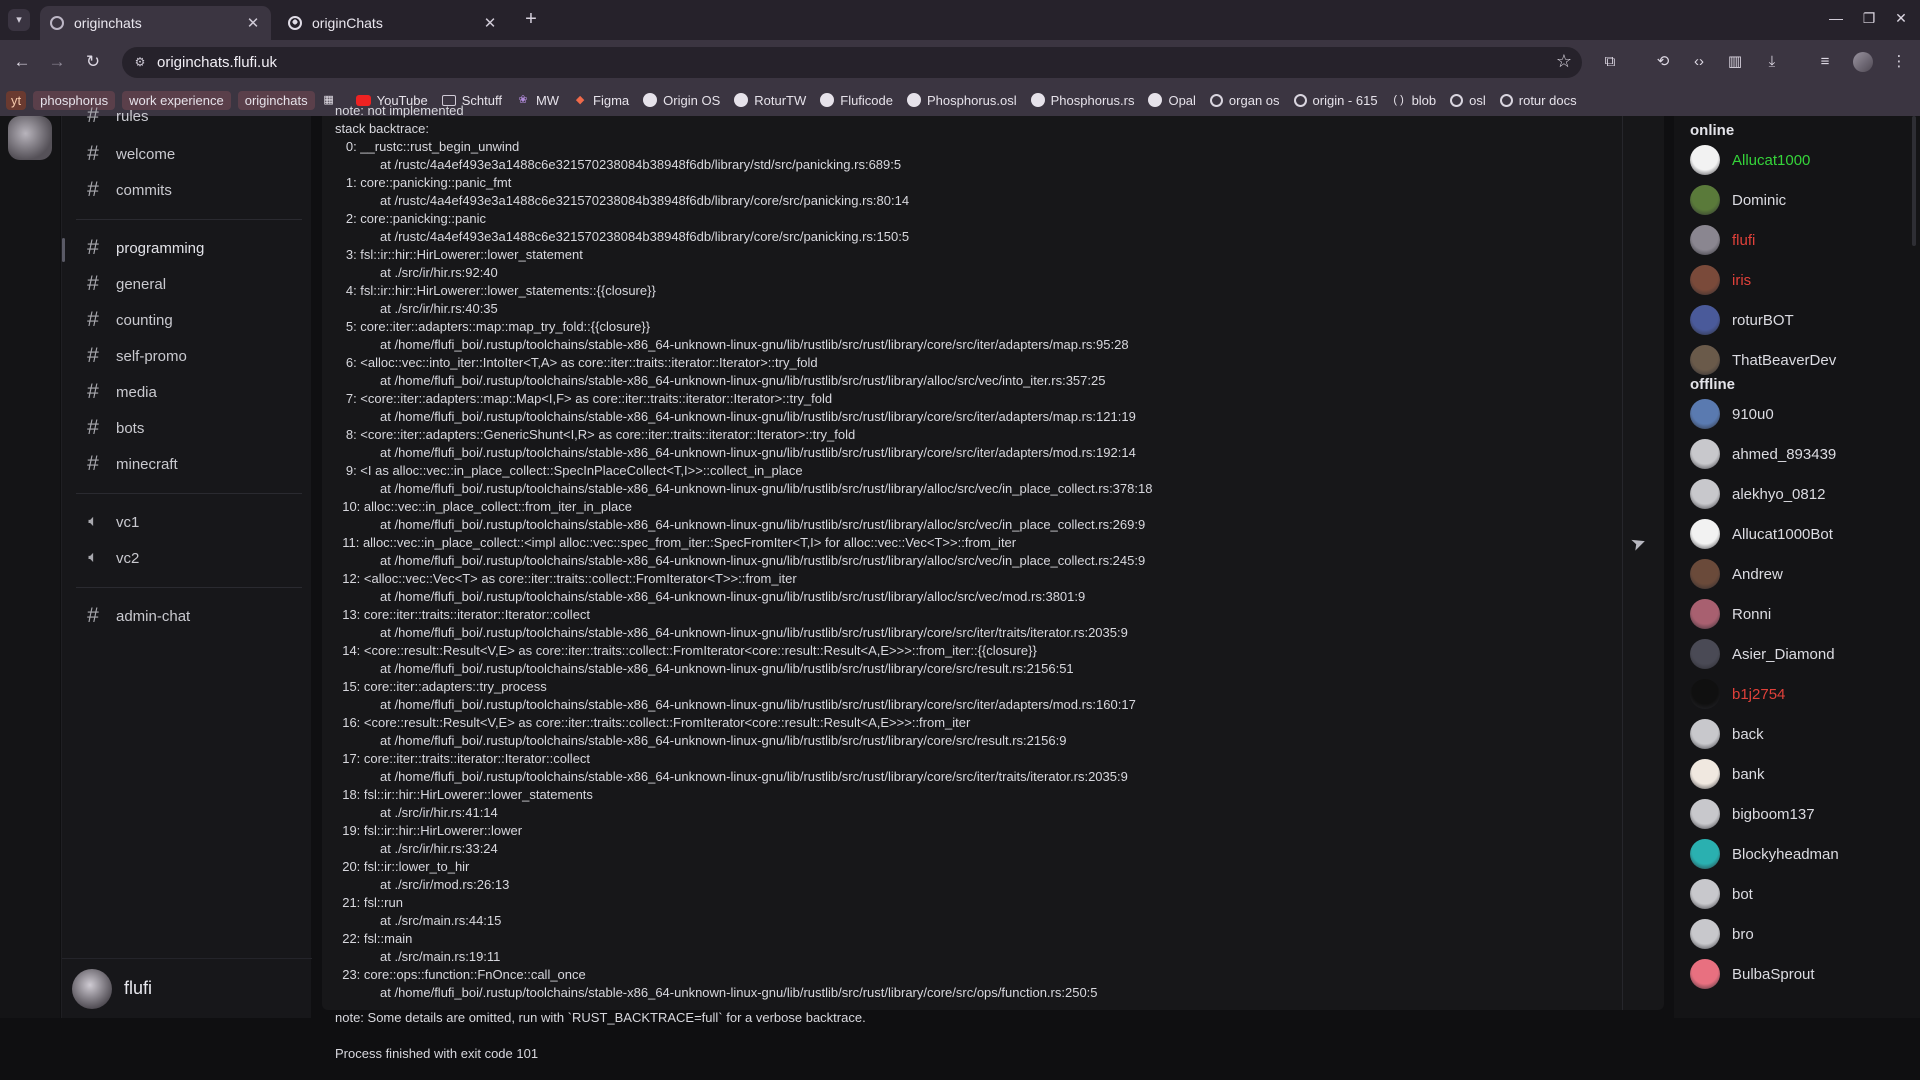 This screenshot has width=1920, height=1080. Describe the element at coordinates (187, 392) in the screenshot. I see `channel-media: # media` at that location.